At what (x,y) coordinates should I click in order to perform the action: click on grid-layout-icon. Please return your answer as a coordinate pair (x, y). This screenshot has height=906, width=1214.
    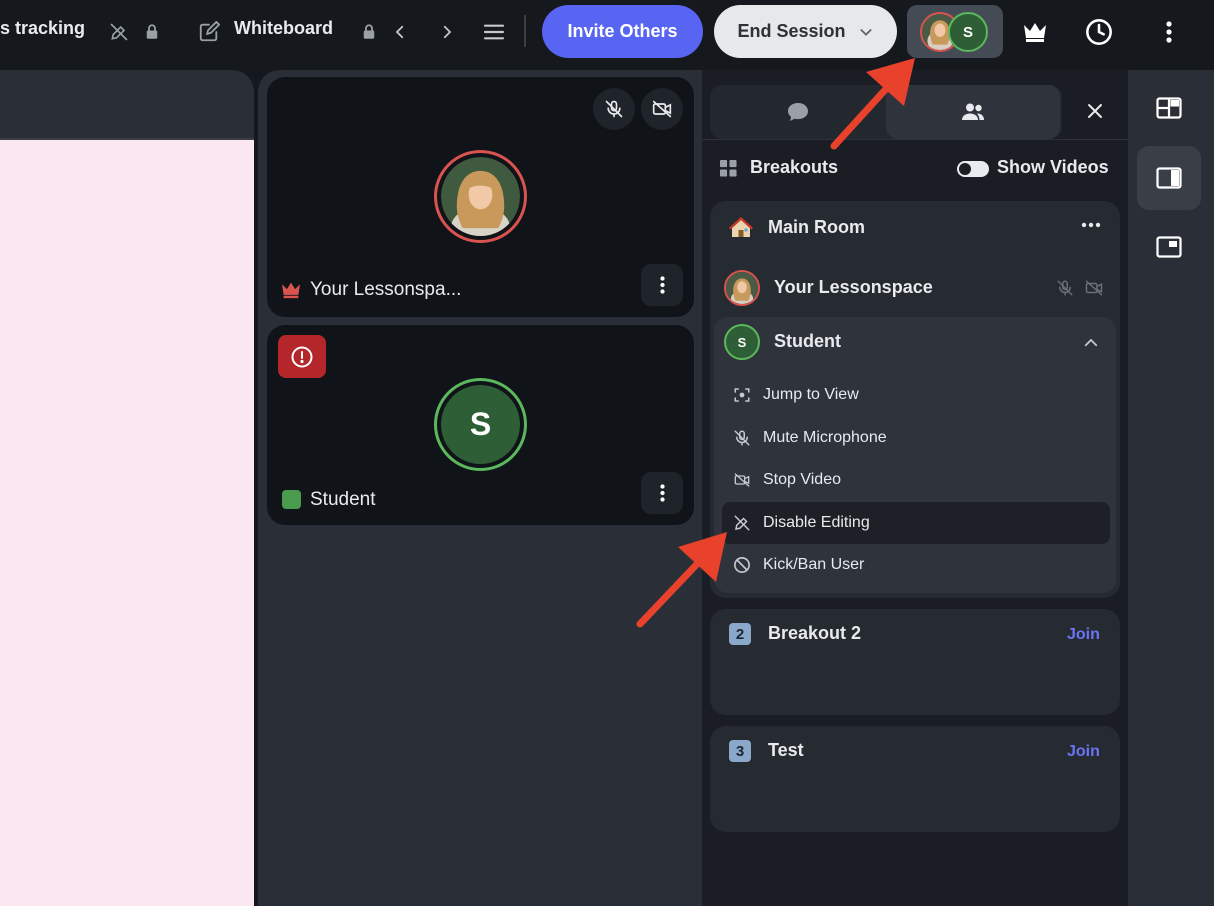
    Looking at the image, I should click on (1169, 108).